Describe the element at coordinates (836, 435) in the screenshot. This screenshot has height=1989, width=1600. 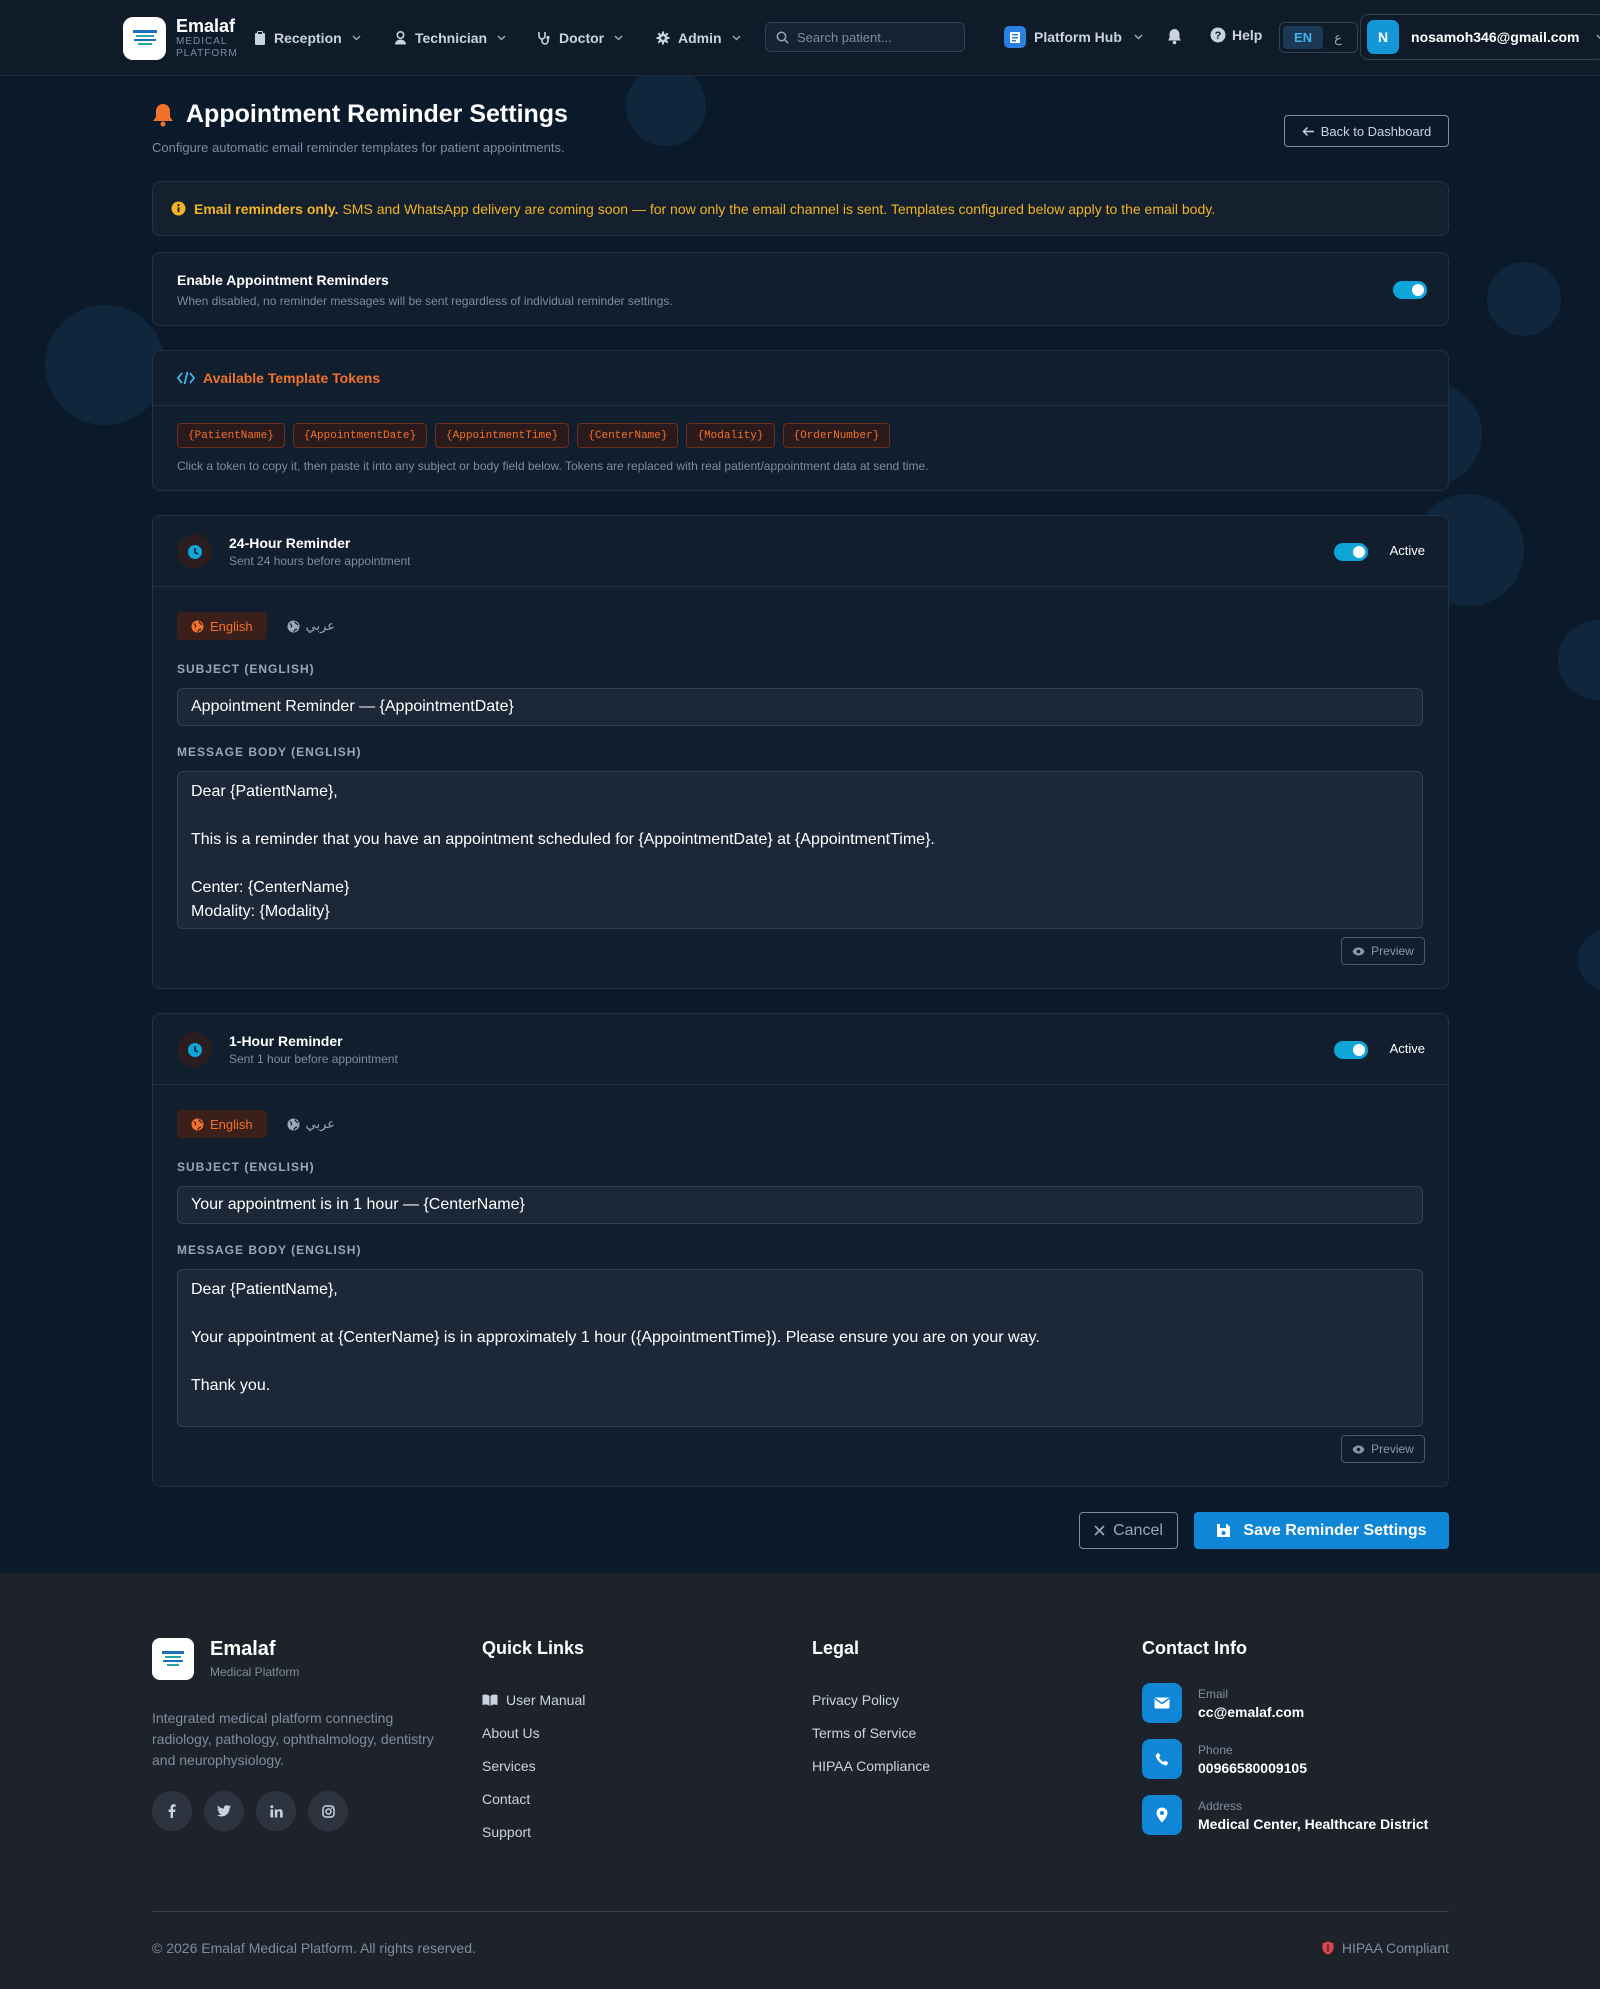
I see `token-order-number: {OrderNumber}` at that location.